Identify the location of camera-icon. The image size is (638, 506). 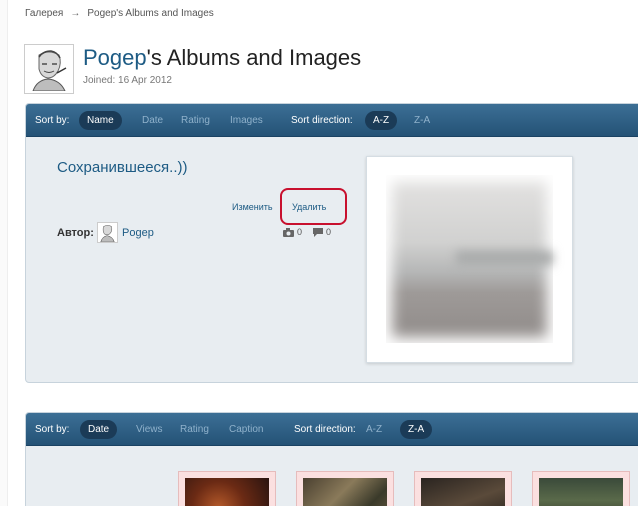
(288, 232).